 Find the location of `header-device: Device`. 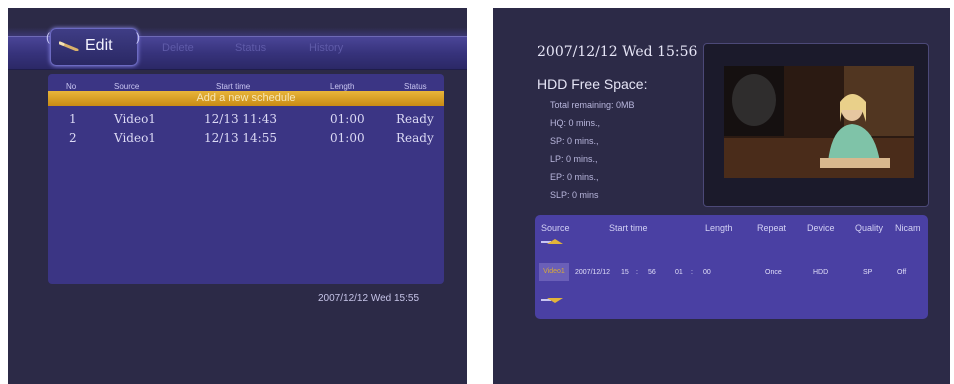

header-device: Device is located at coordinates (821, 228).